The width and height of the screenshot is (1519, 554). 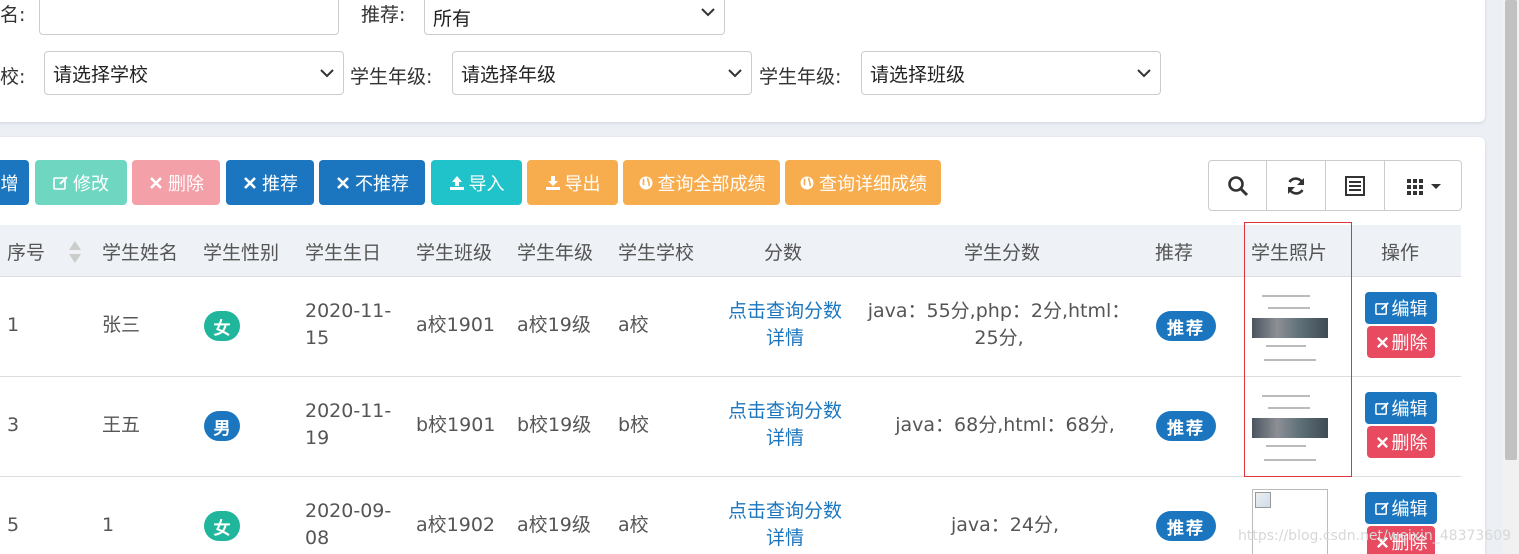 What do you see at coordinates (582, 184) in the screenshot?
I see `export-button-label: 导出` at bounding box center [582, 184].